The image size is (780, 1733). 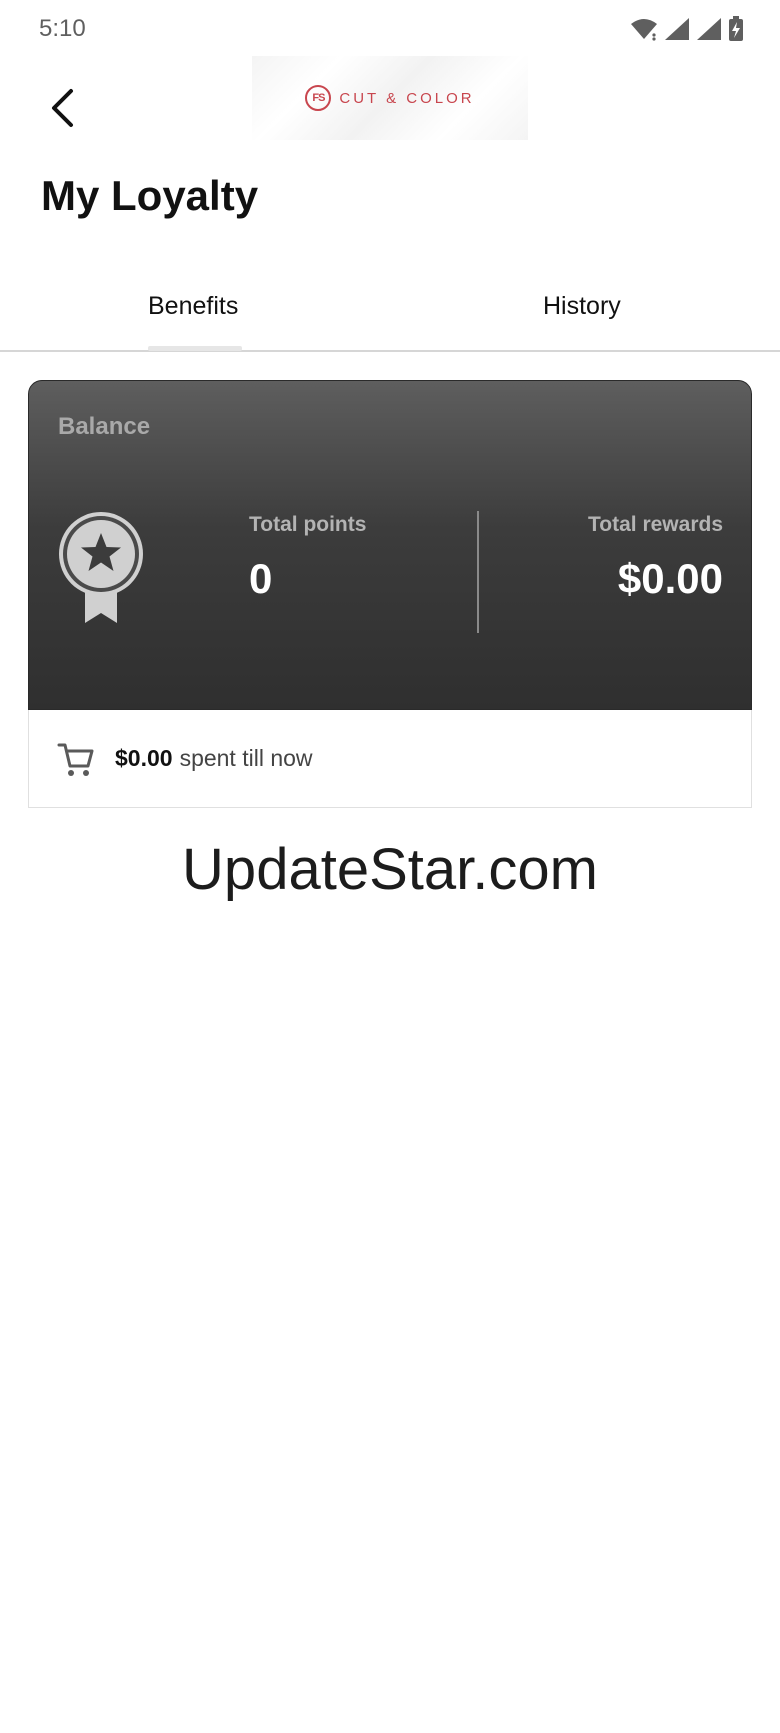 I want to click on tab-benefits: Benefits, so click(x=193, y=306).